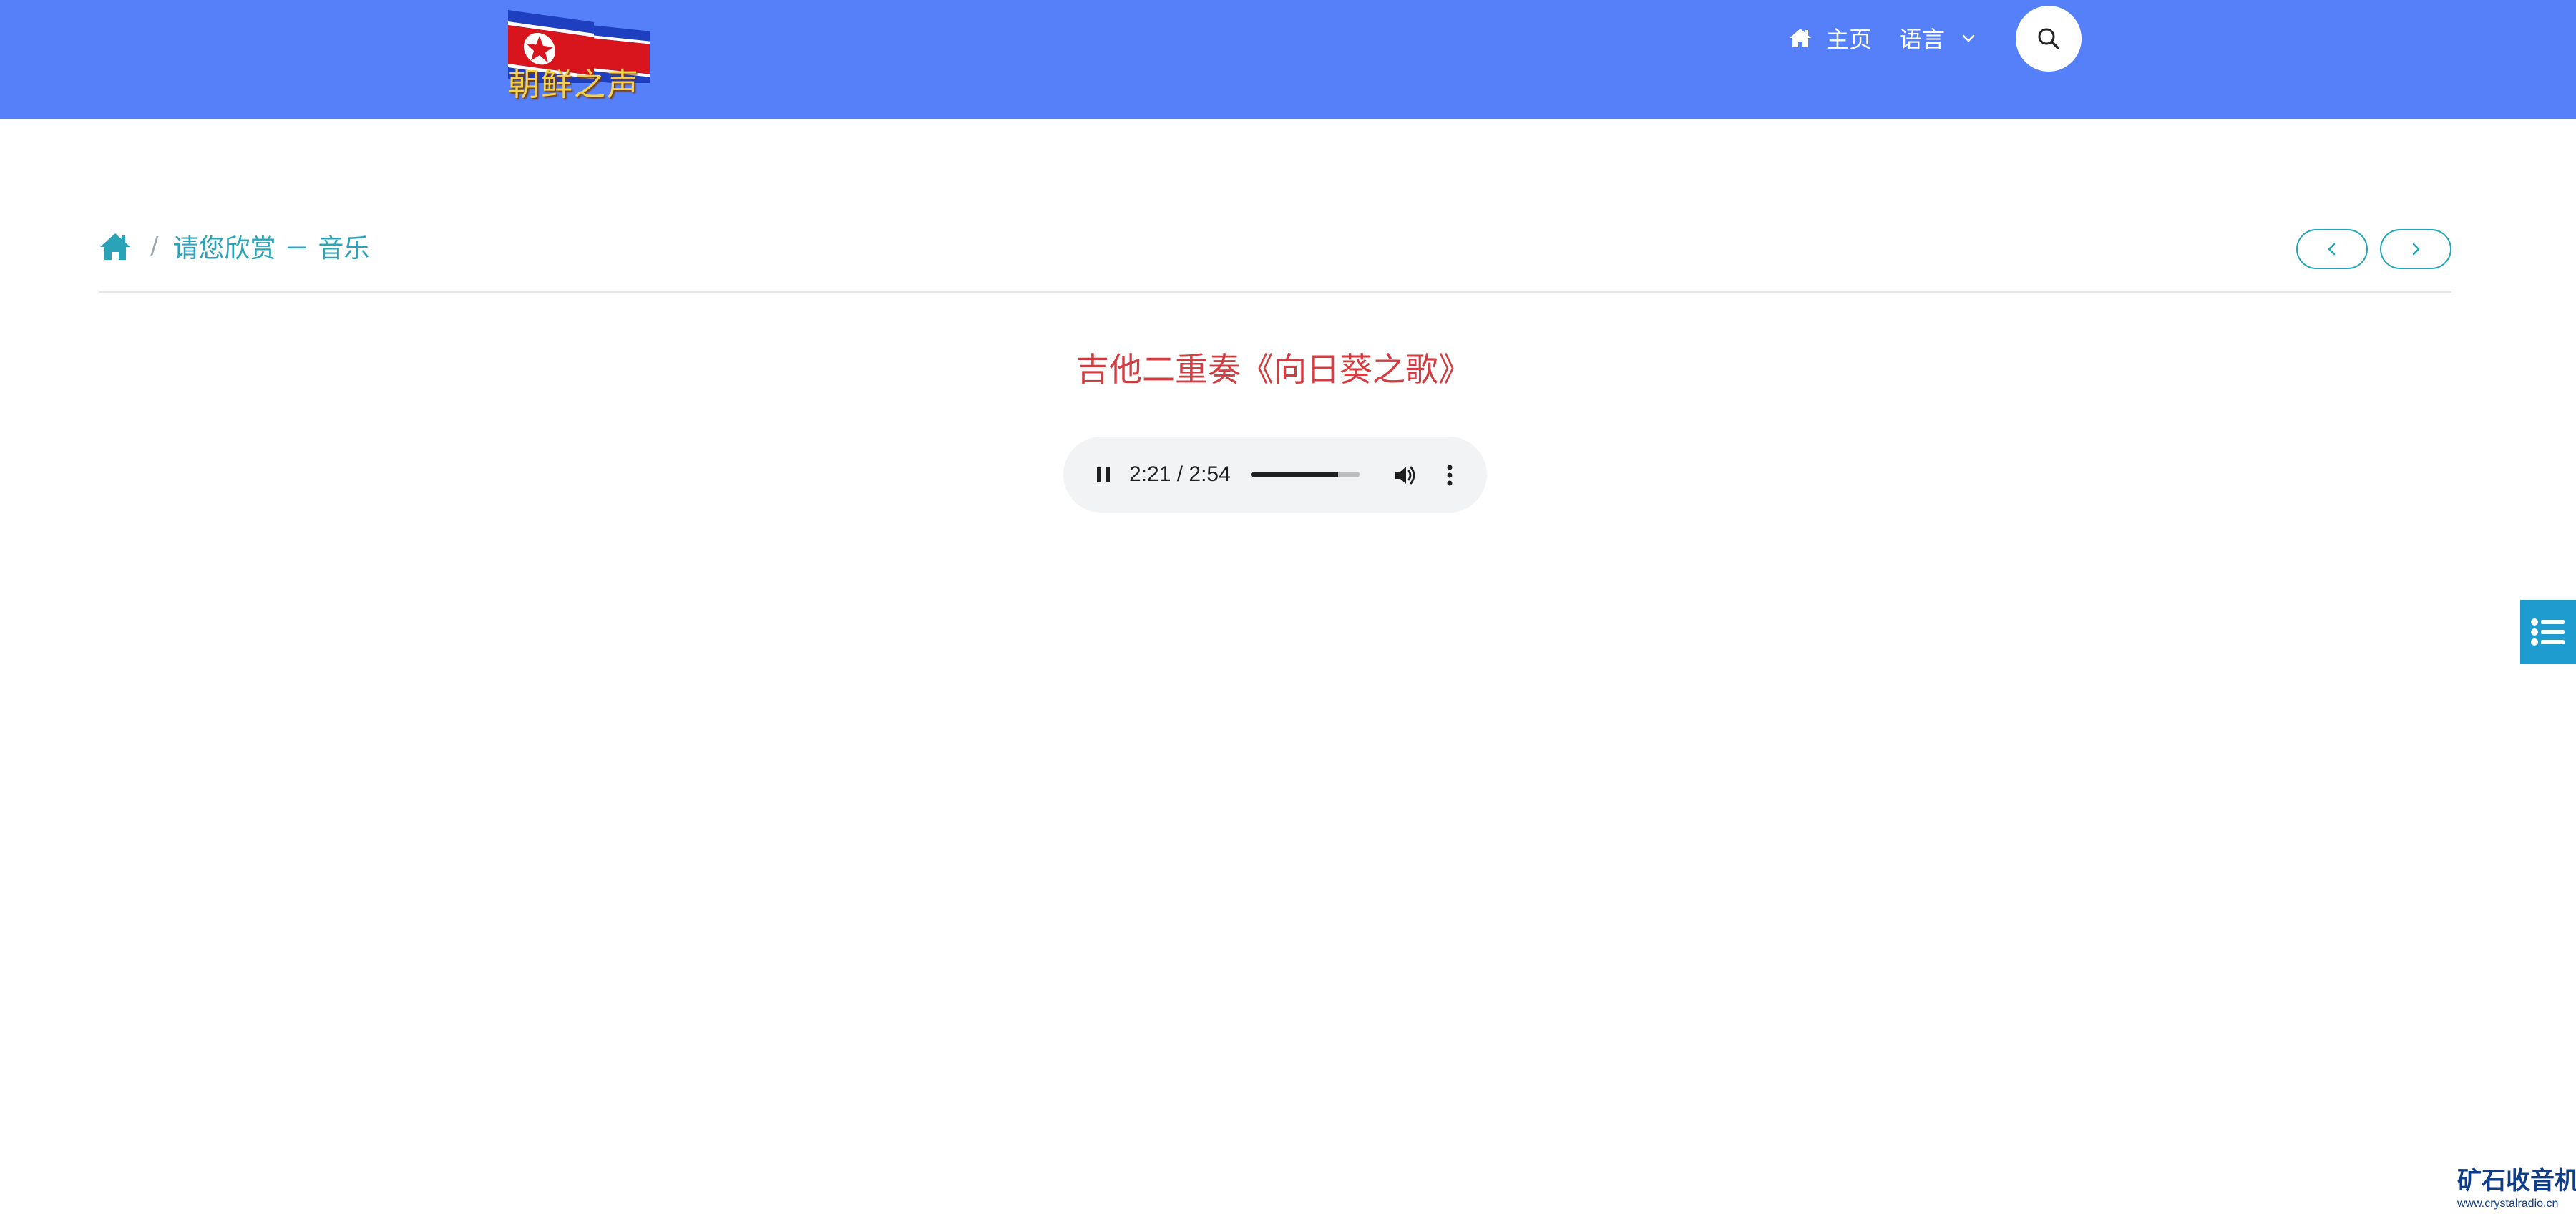 This screenshot has height=1214, width=2576. I want to click on chevron-left-icon, so click(2332, 249).